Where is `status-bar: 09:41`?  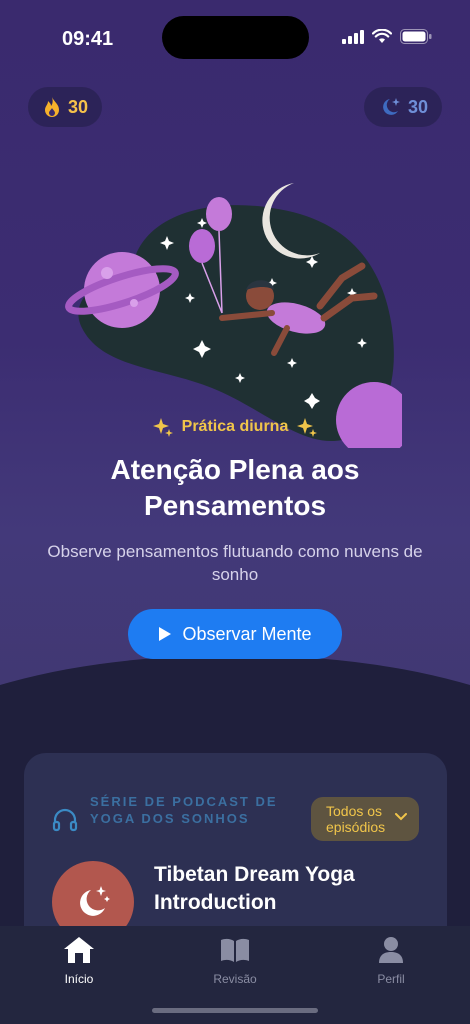
status-bar: 09:41 is located at coordinates (235, 35).